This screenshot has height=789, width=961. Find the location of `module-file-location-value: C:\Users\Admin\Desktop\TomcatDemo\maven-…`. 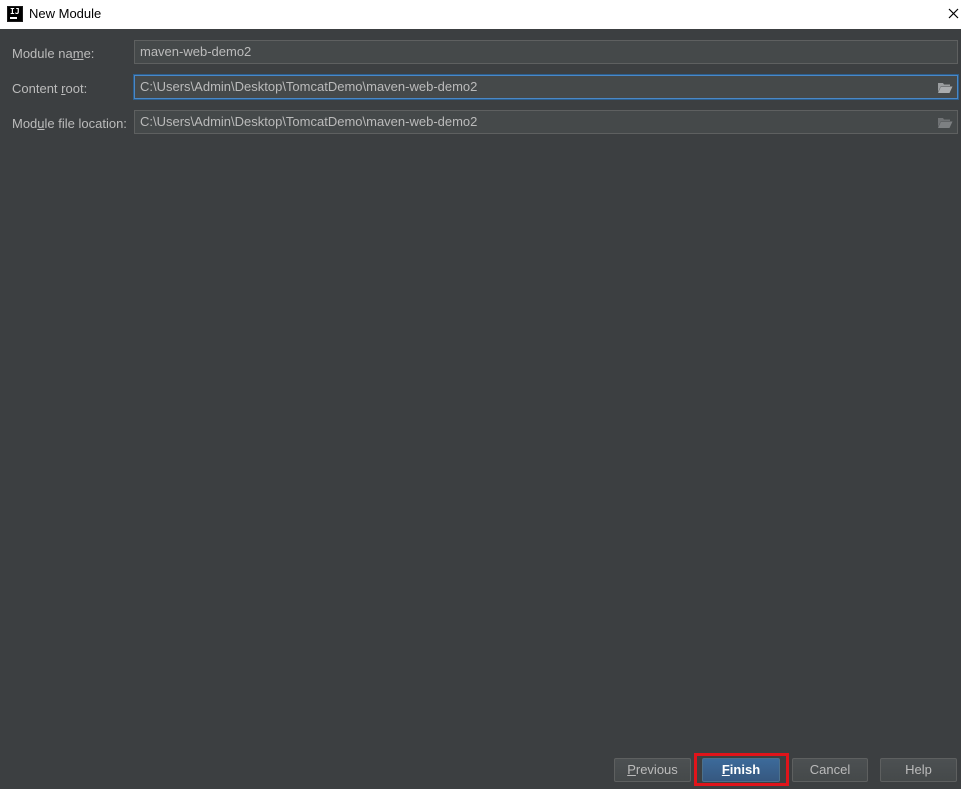

module-file-location-value: C:\Users\Admin\Desktop\TomcatDemo\maven-… is located at coordinates (309, 121).